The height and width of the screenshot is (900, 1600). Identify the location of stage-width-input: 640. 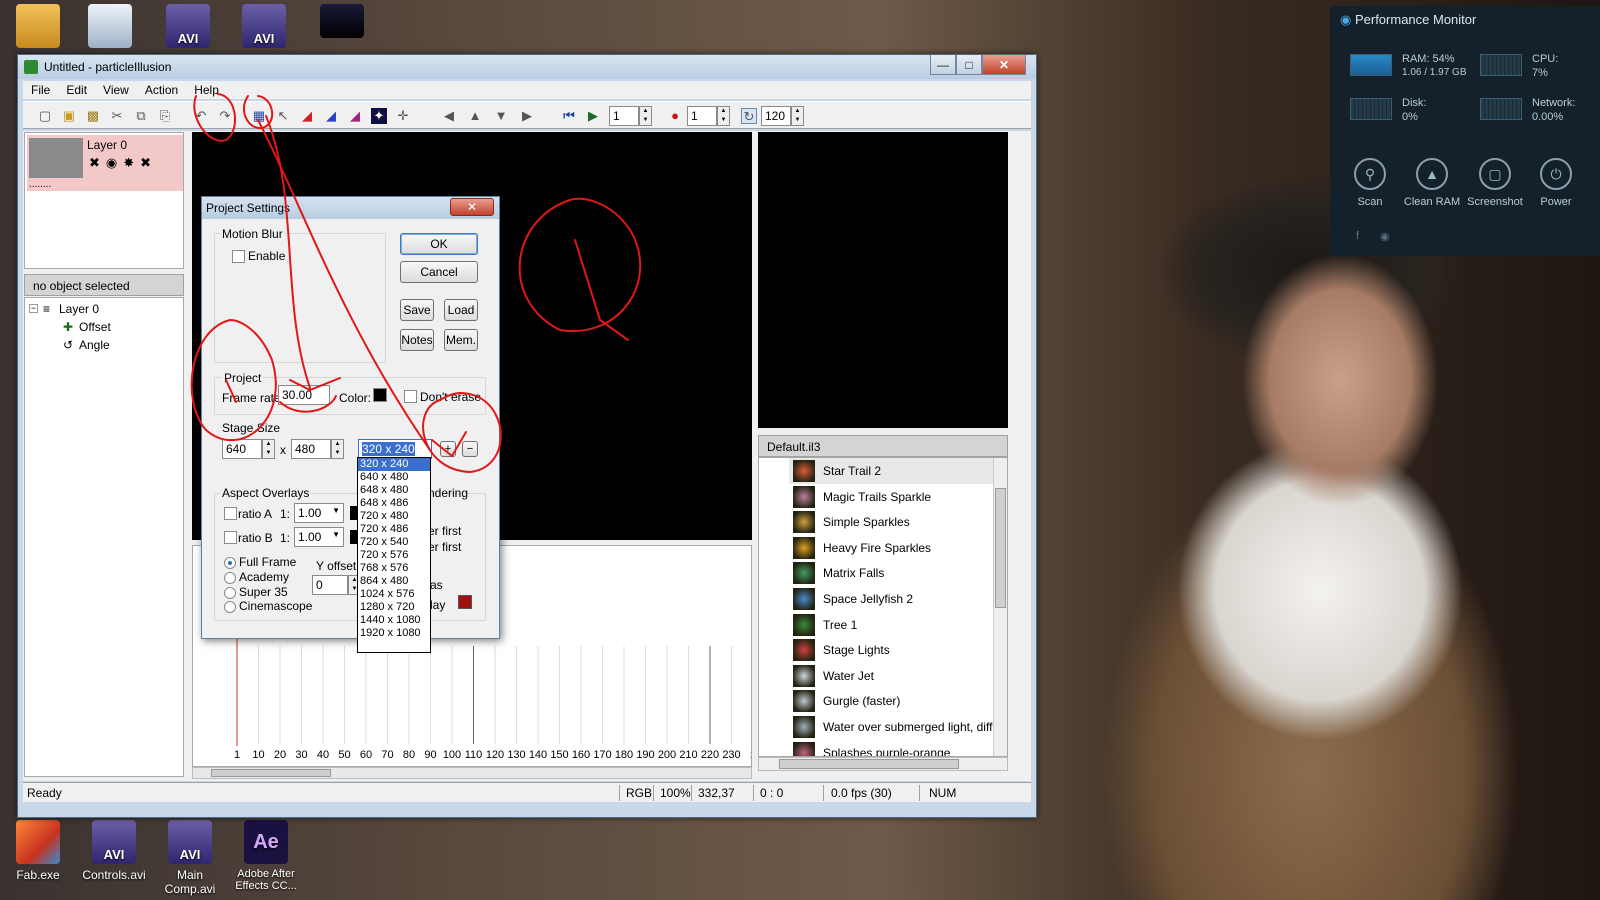
(242, 449).